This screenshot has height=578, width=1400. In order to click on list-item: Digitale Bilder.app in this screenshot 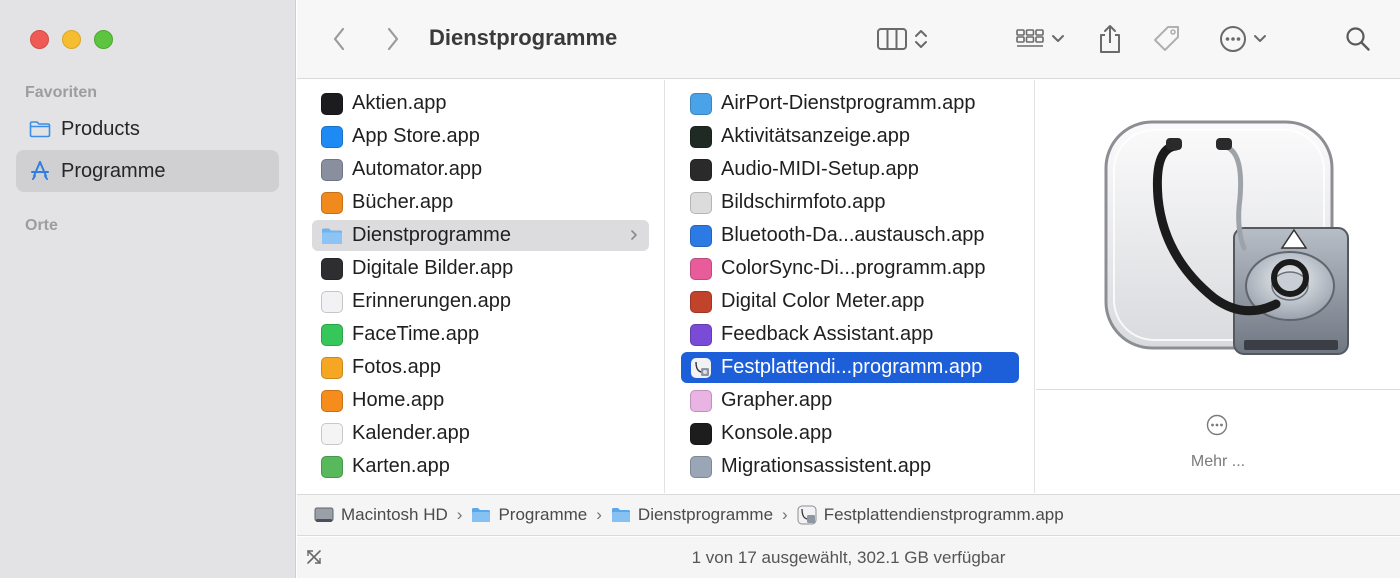, I will do `click(480, 268)`.